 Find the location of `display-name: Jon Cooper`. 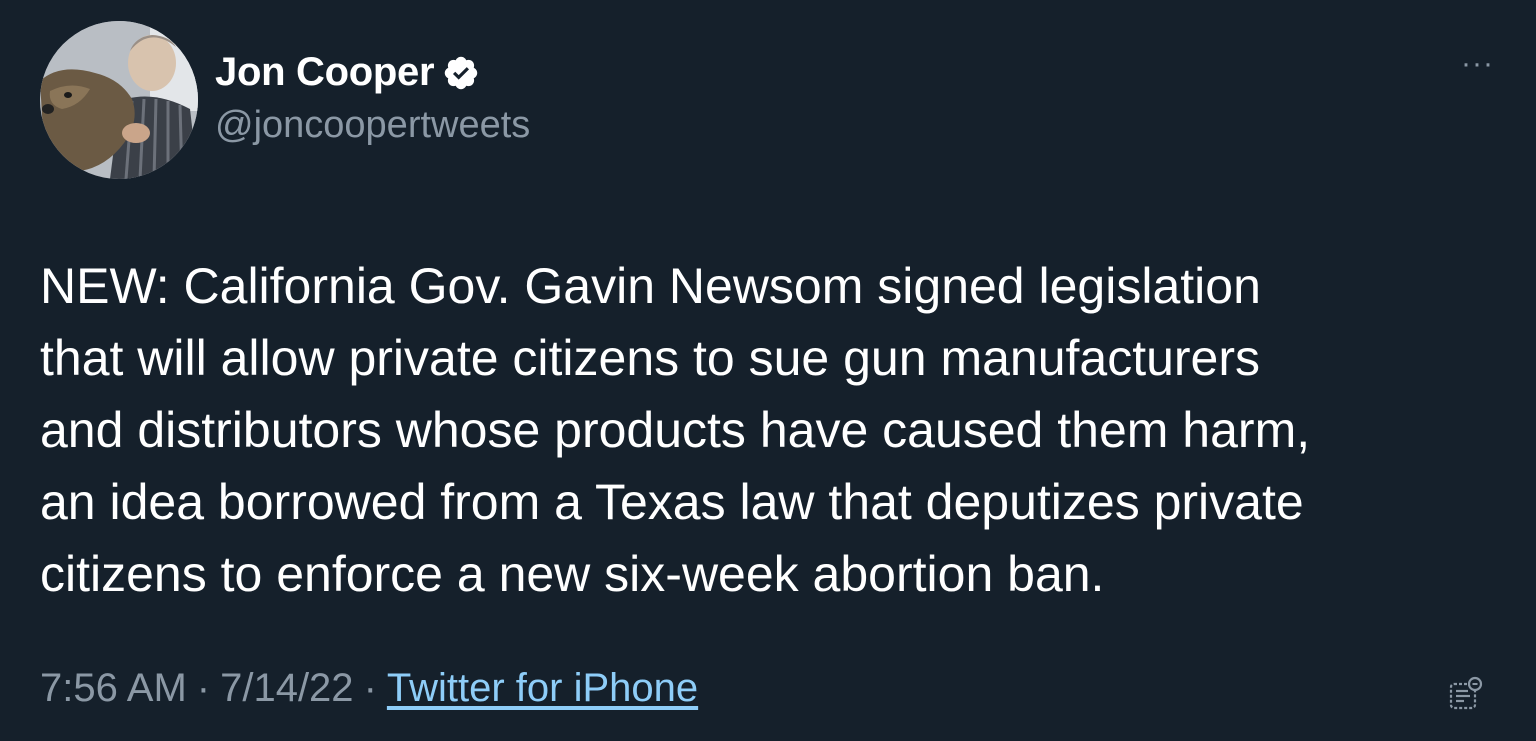

display-name: Jon Cooper is located at coordinates (325, 72).